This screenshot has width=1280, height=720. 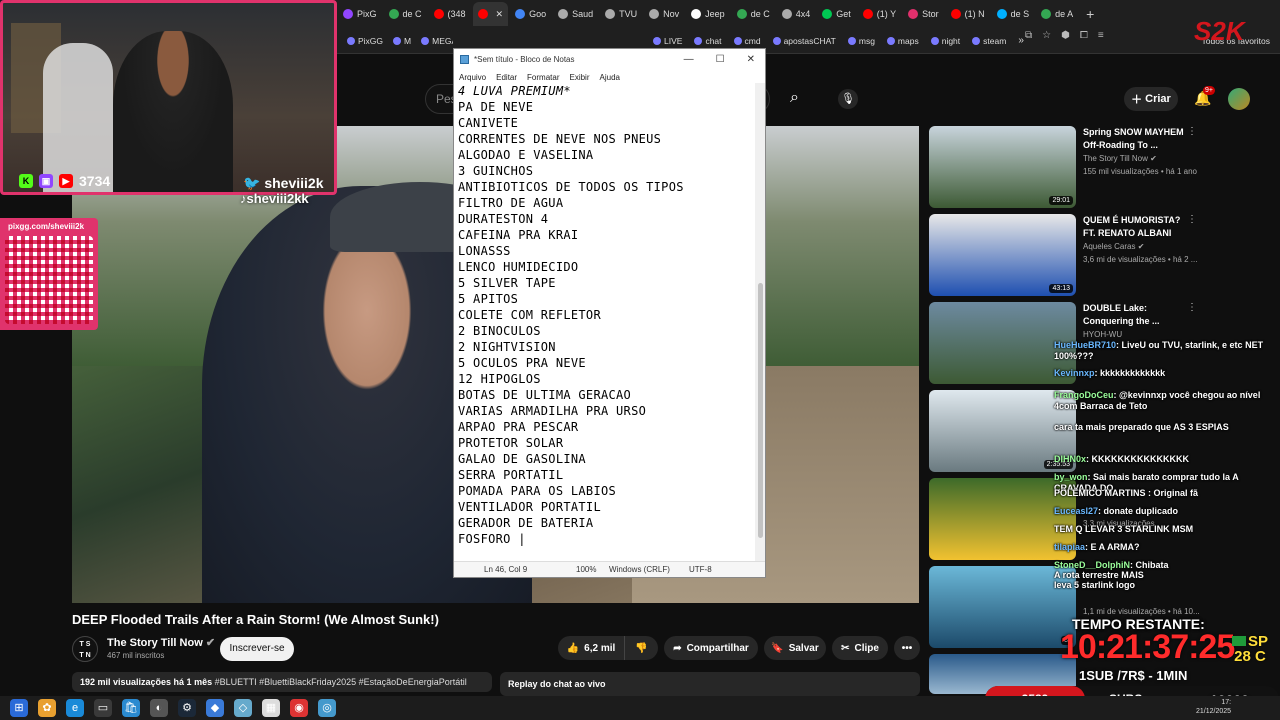 I want to click on channel-subscriber-count: 467 mil inscritos, so click(x=136, y=655).